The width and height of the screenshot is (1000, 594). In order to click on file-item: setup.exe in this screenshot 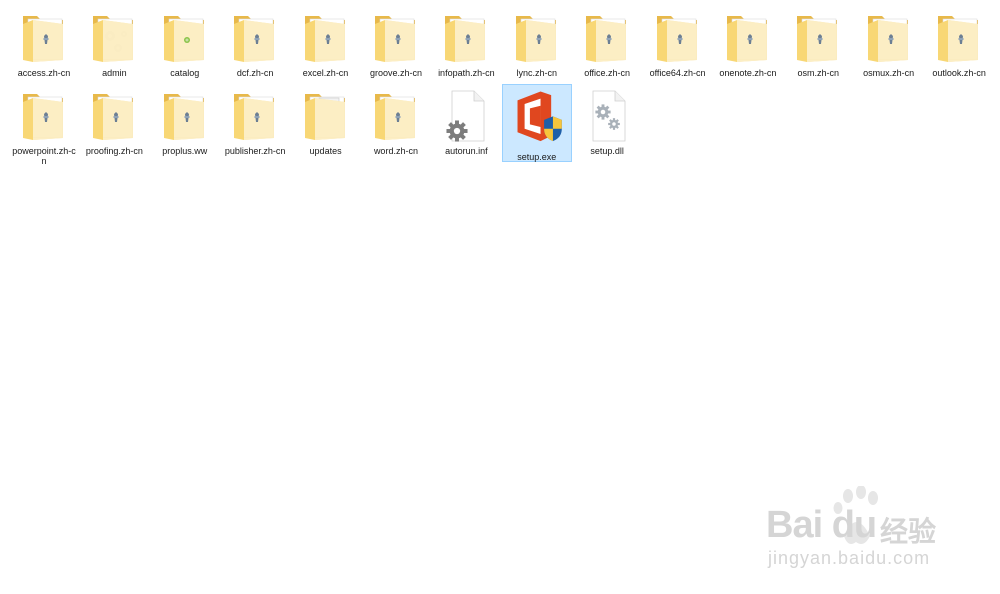, I will do `click(536, 123)`.